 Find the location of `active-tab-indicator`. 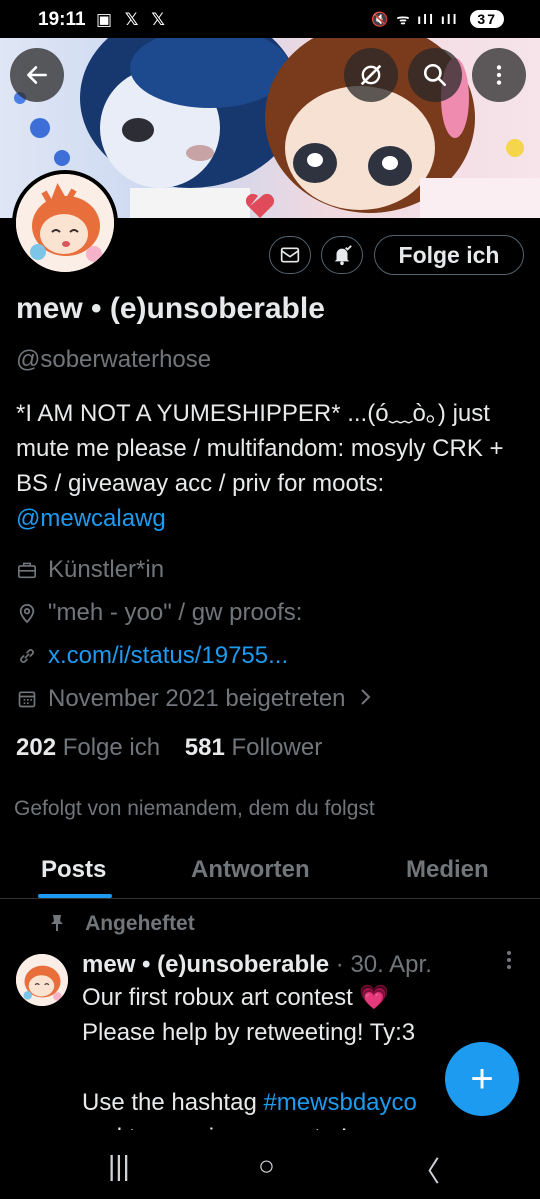

active-tab-indicator is located at coordinates (75, 896).